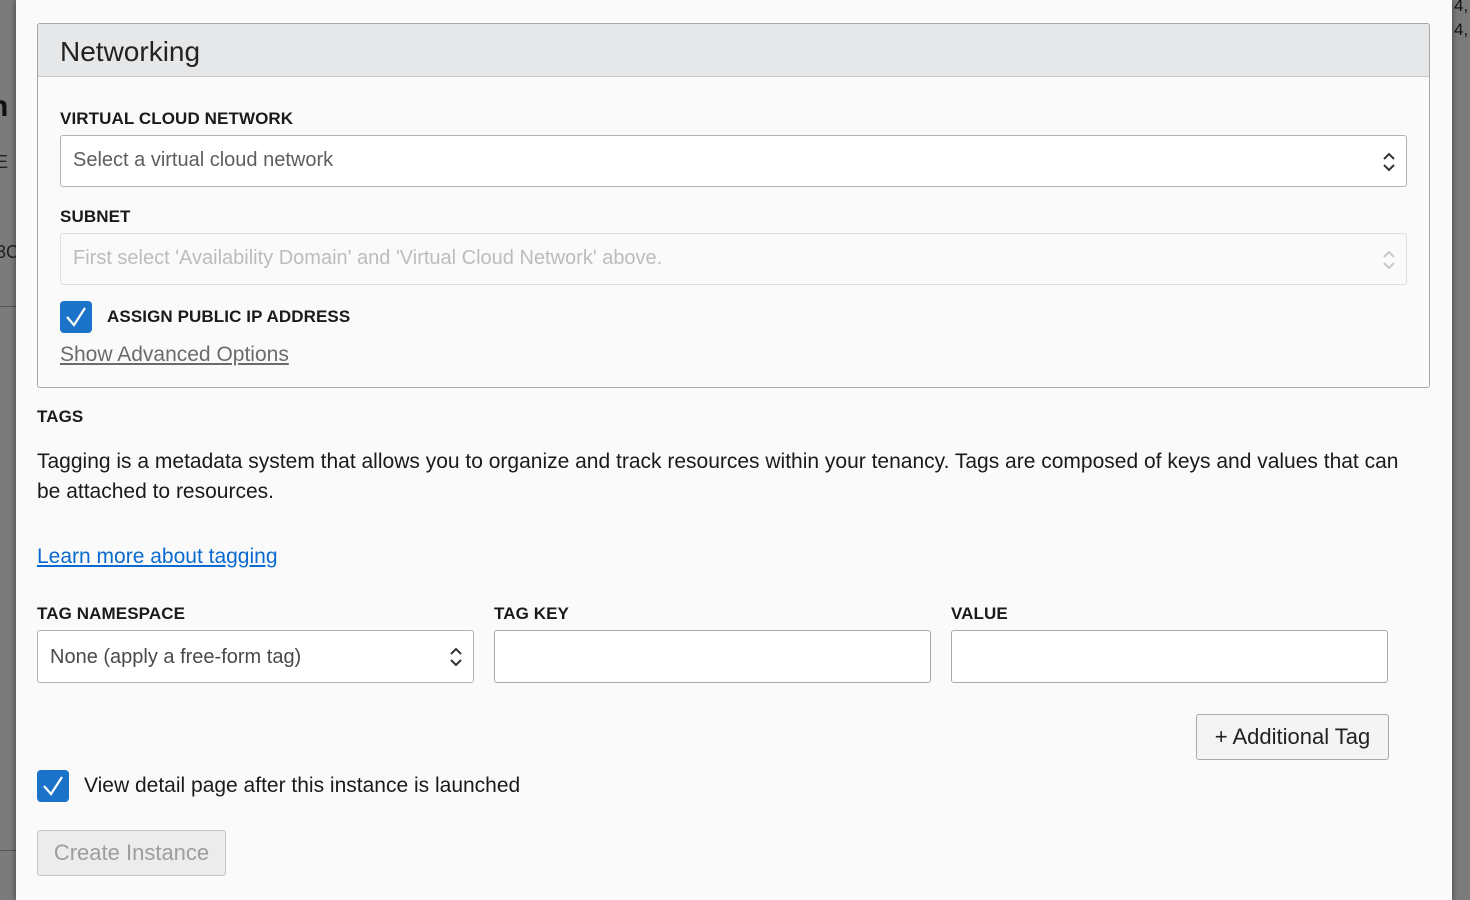 This screenshot has height=900, width=1470. Describe the element at coordinates (229, 316) in the screenshot. I see `assign-public-ip-label: ASSIGN PUBLIC IP ADDRESS` at that location.